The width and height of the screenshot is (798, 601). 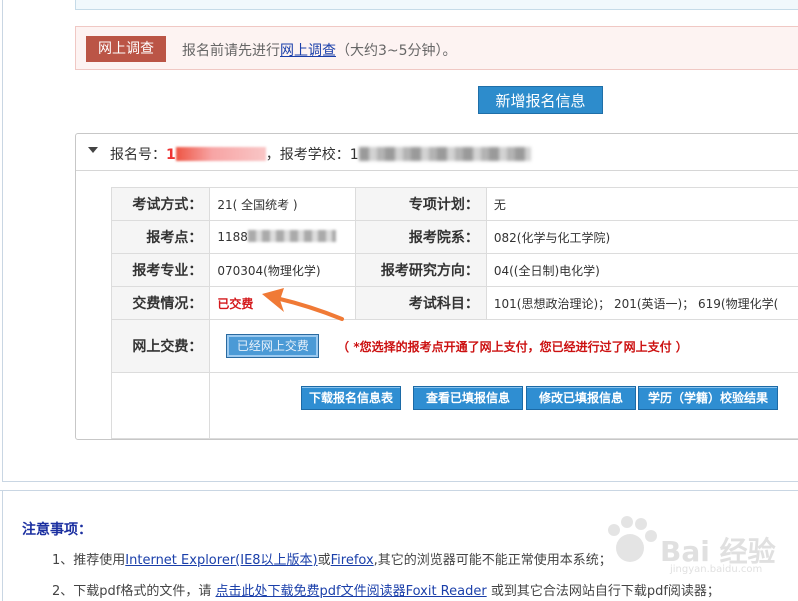 What do you see at coordinates (221, 560) in the screenshot?
I see `ie-link: Internet Explorer(IE8以上版本)` at bounding box center [221, 560].